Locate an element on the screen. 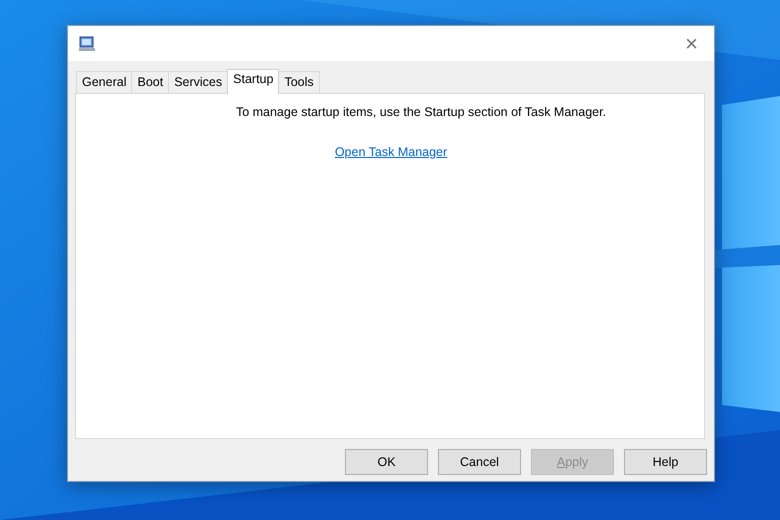 The image size is (780, 520). computer-icon is located at coordinates (87, 43).